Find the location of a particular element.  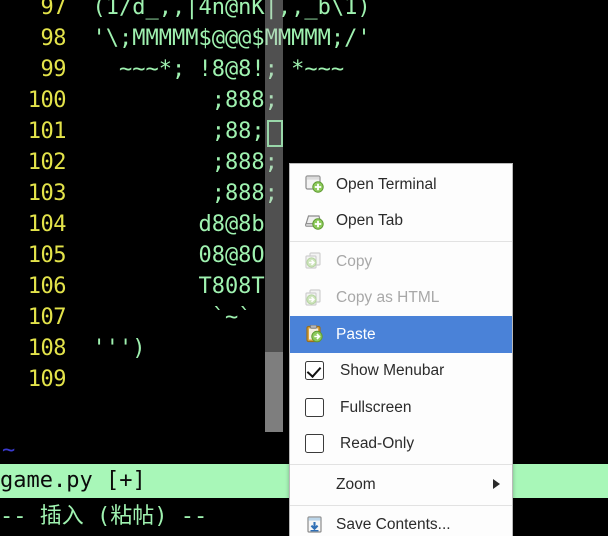

menu-item-zoom: Zoom is located at coordinates (401, 484).